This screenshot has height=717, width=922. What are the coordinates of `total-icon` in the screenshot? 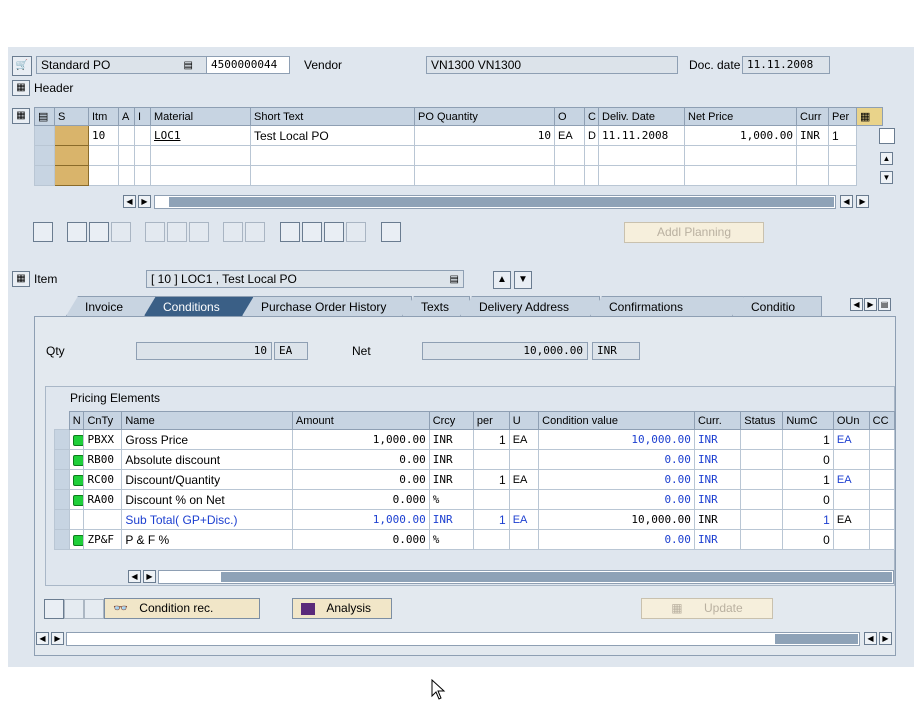 It's located at (356, 232).